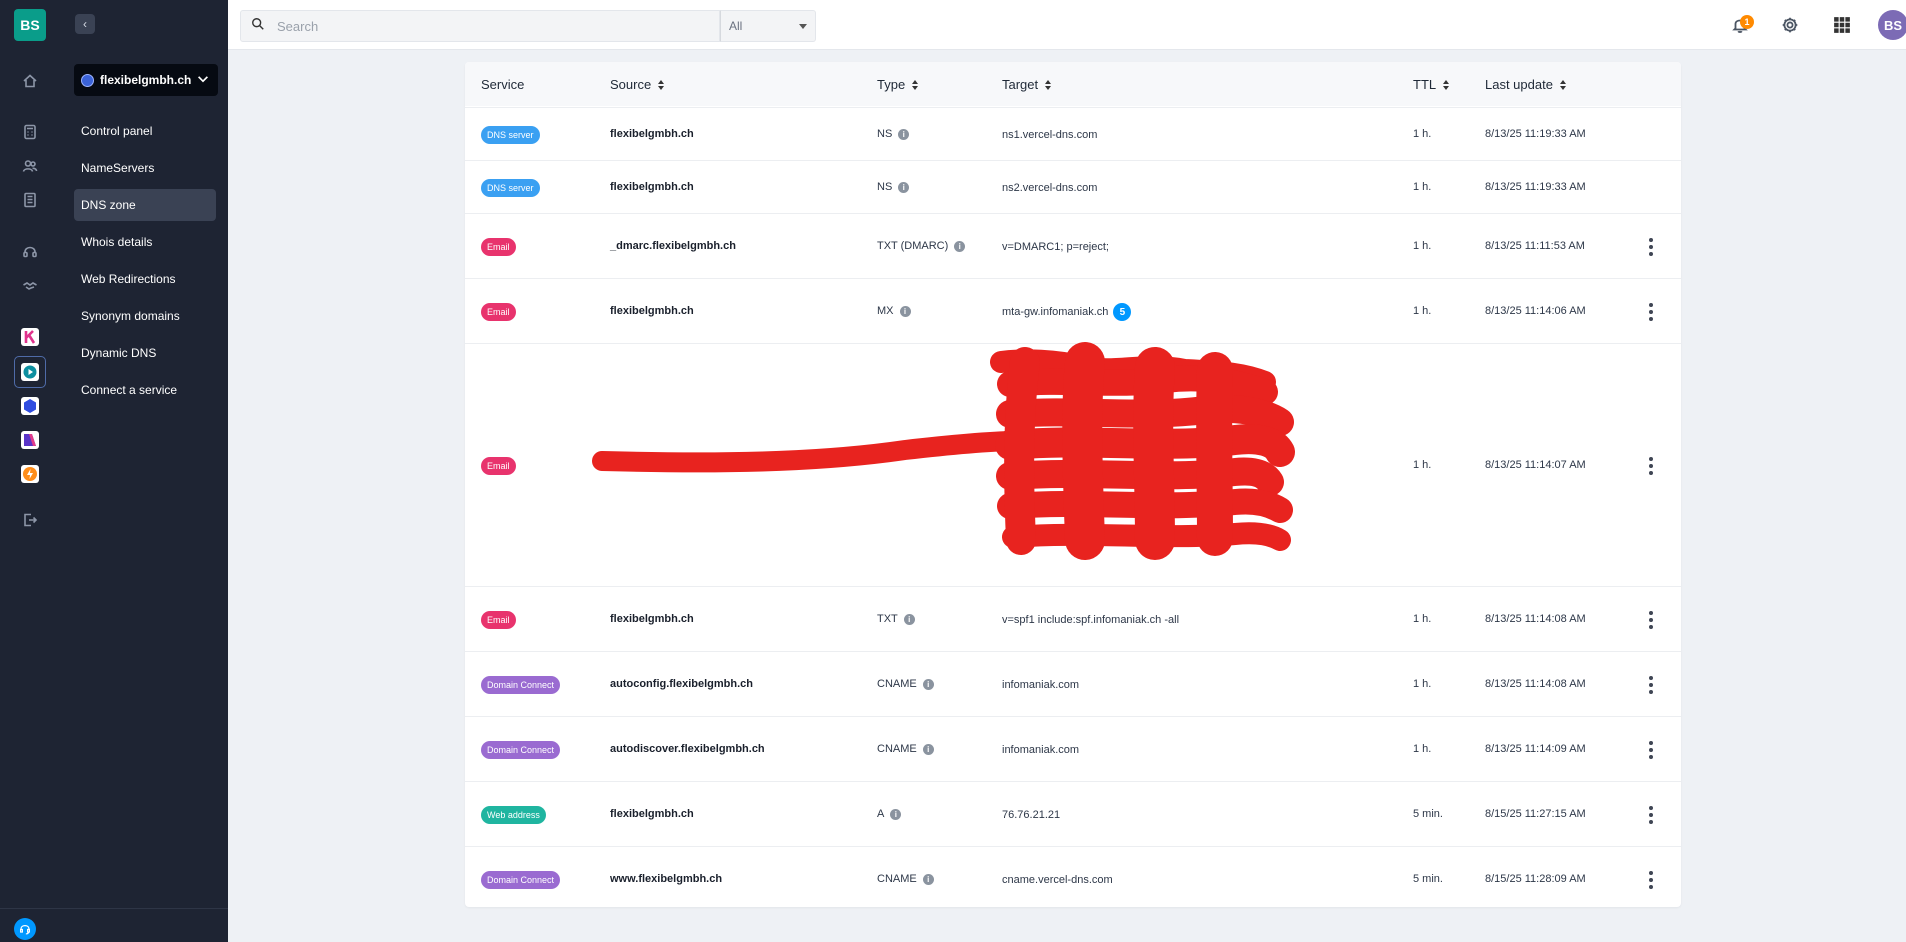 The width and height of the screenshot is (1906, 942). I want to click on type-cell: TXT i, so click(896, 619).